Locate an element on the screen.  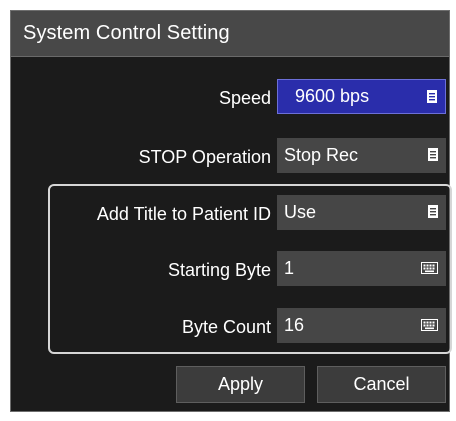
speed-select: 9600 bps is located at coordinates (361, 96).